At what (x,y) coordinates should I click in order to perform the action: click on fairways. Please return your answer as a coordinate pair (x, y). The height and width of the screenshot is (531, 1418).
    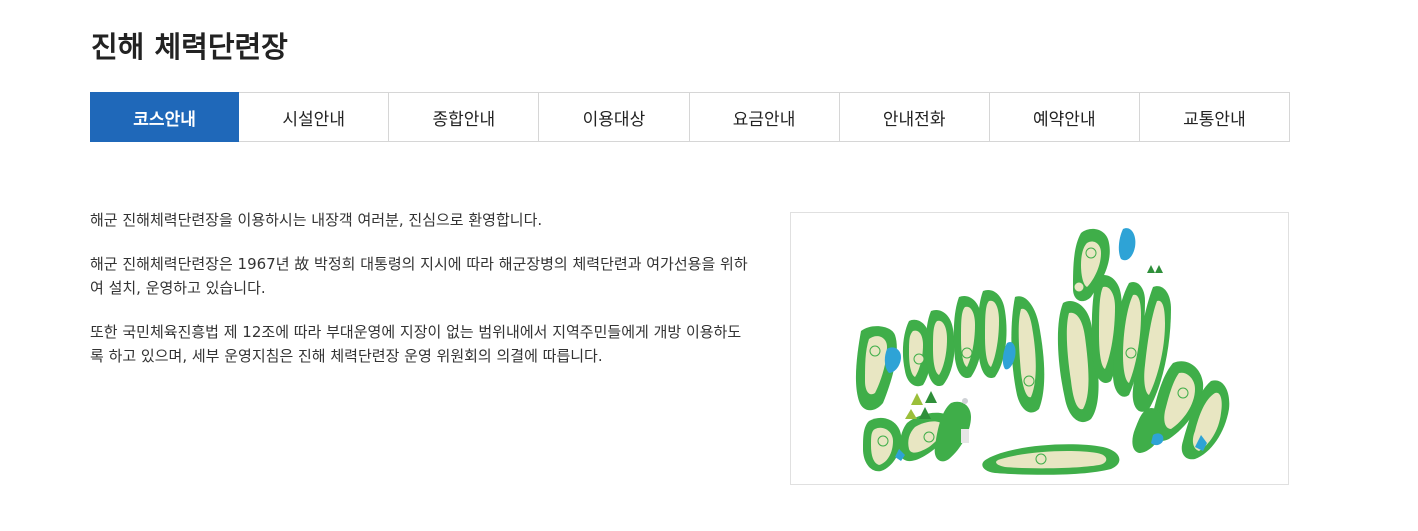
    Looking at the image, I should click on (1042, 351).